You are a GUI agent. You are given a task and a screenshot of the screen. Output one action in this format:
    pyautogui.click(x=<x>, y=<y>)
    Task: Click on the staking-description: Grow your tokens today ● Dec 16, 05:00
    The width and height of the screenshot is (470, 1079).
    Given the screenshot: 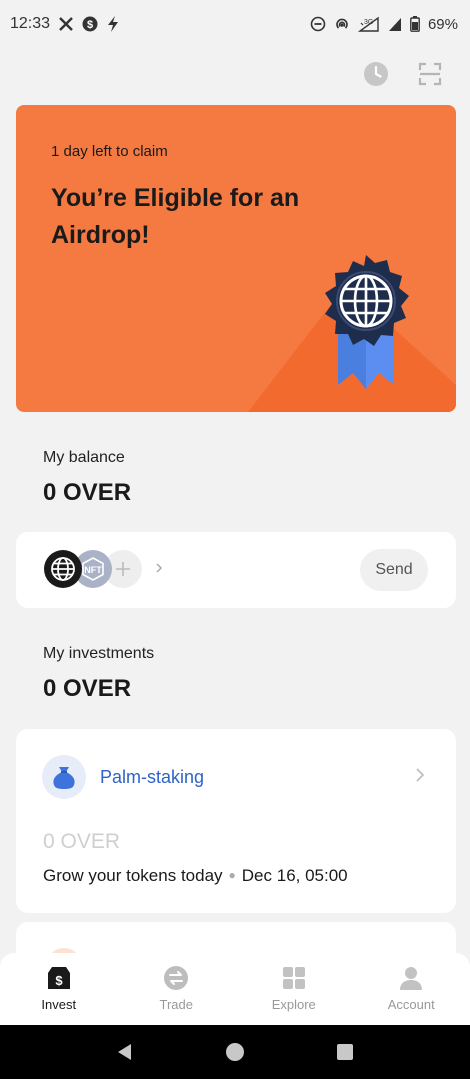 What is the action you would take?
    pyautogui.click(x=195, y=876)
    